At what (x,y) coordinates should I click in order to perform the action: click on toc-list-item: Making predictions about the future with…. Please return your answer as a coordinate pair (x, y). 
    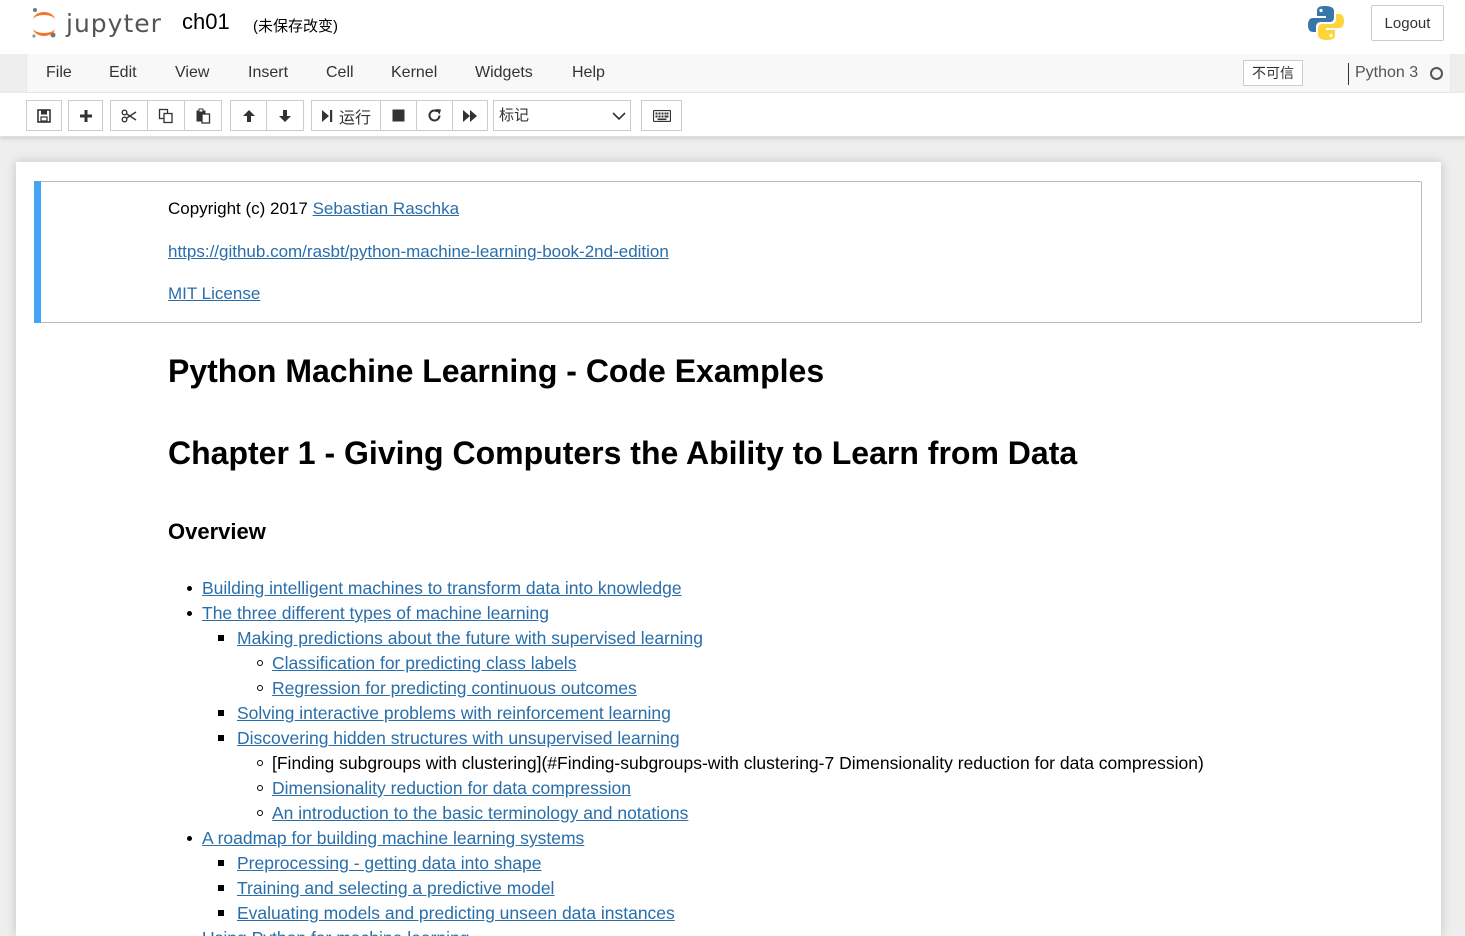
    Looking at the image, I should click on (470, 638).